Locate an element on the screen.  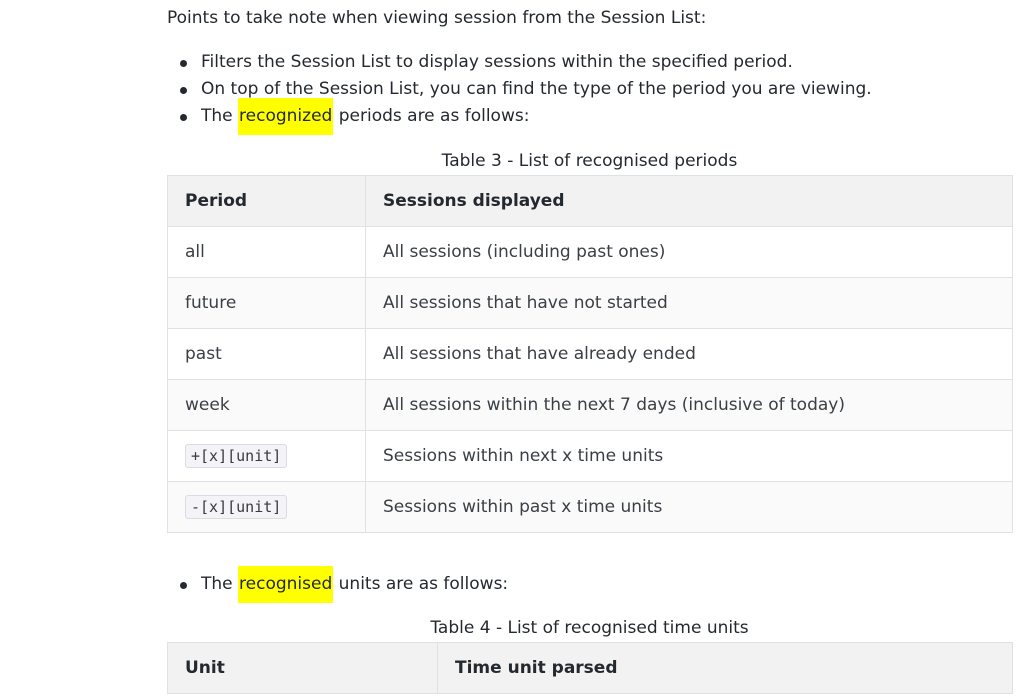
list-item: The recognized periods are as follows: is located at coordinates (519, 116).